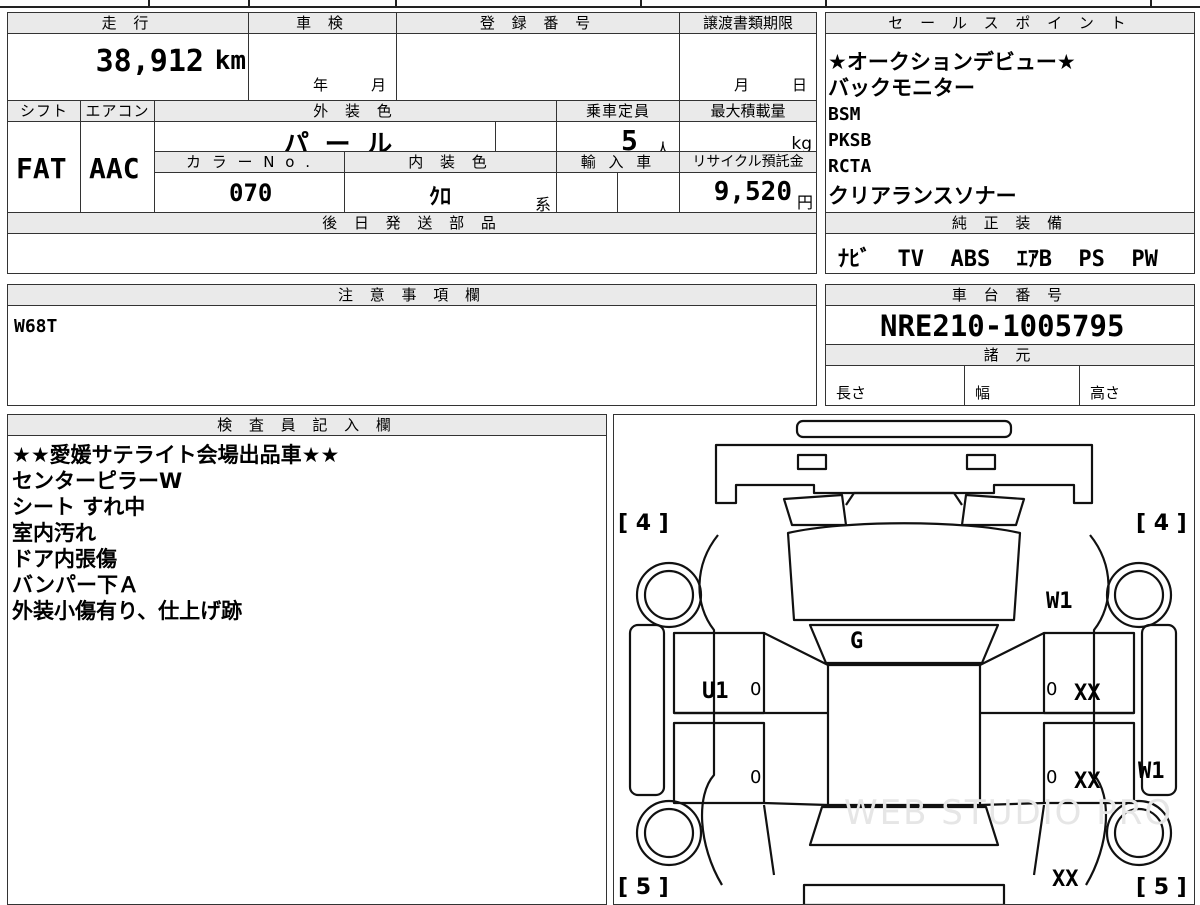  I want to click on zero-mark-2: 0, so click(756, 777).